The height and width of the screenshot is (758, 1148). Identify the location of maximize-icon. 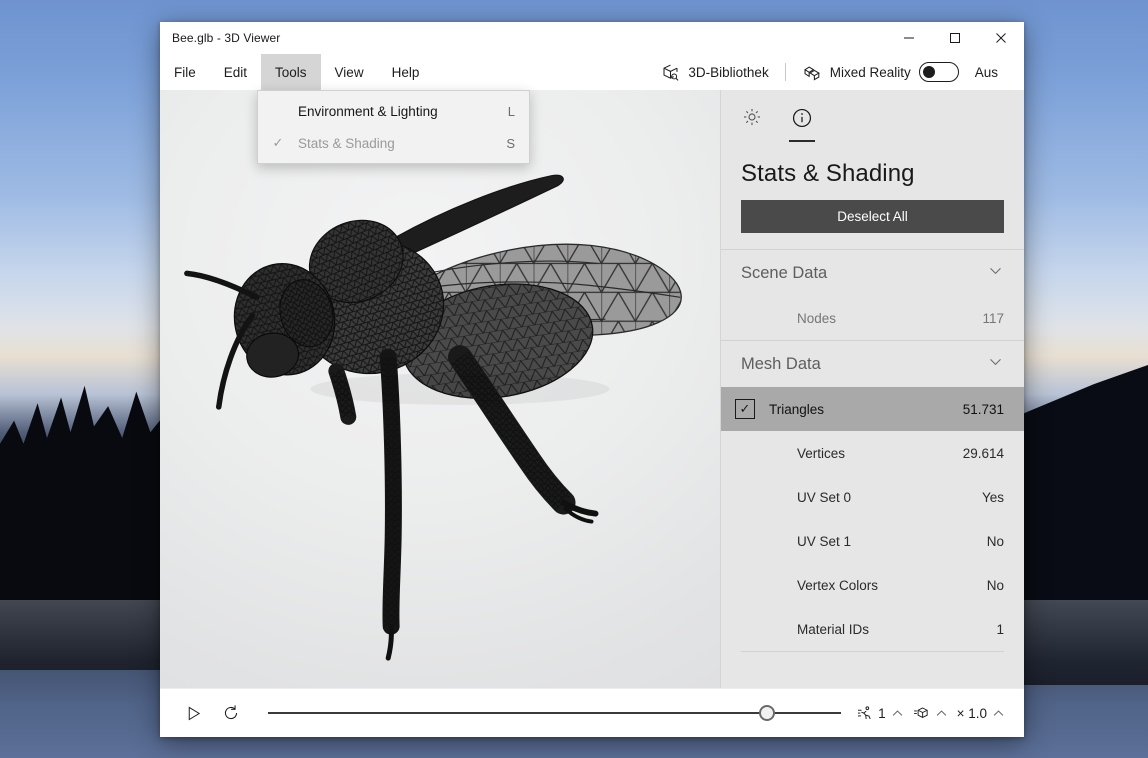
(955, 38).